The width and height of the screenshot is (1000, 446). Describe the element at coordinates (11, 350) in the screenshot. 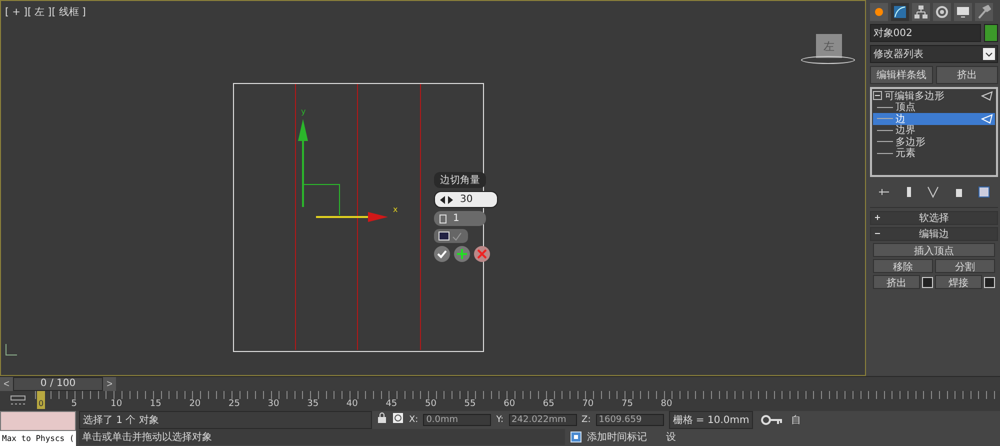

I see `axis-tripod-icon` at that location.